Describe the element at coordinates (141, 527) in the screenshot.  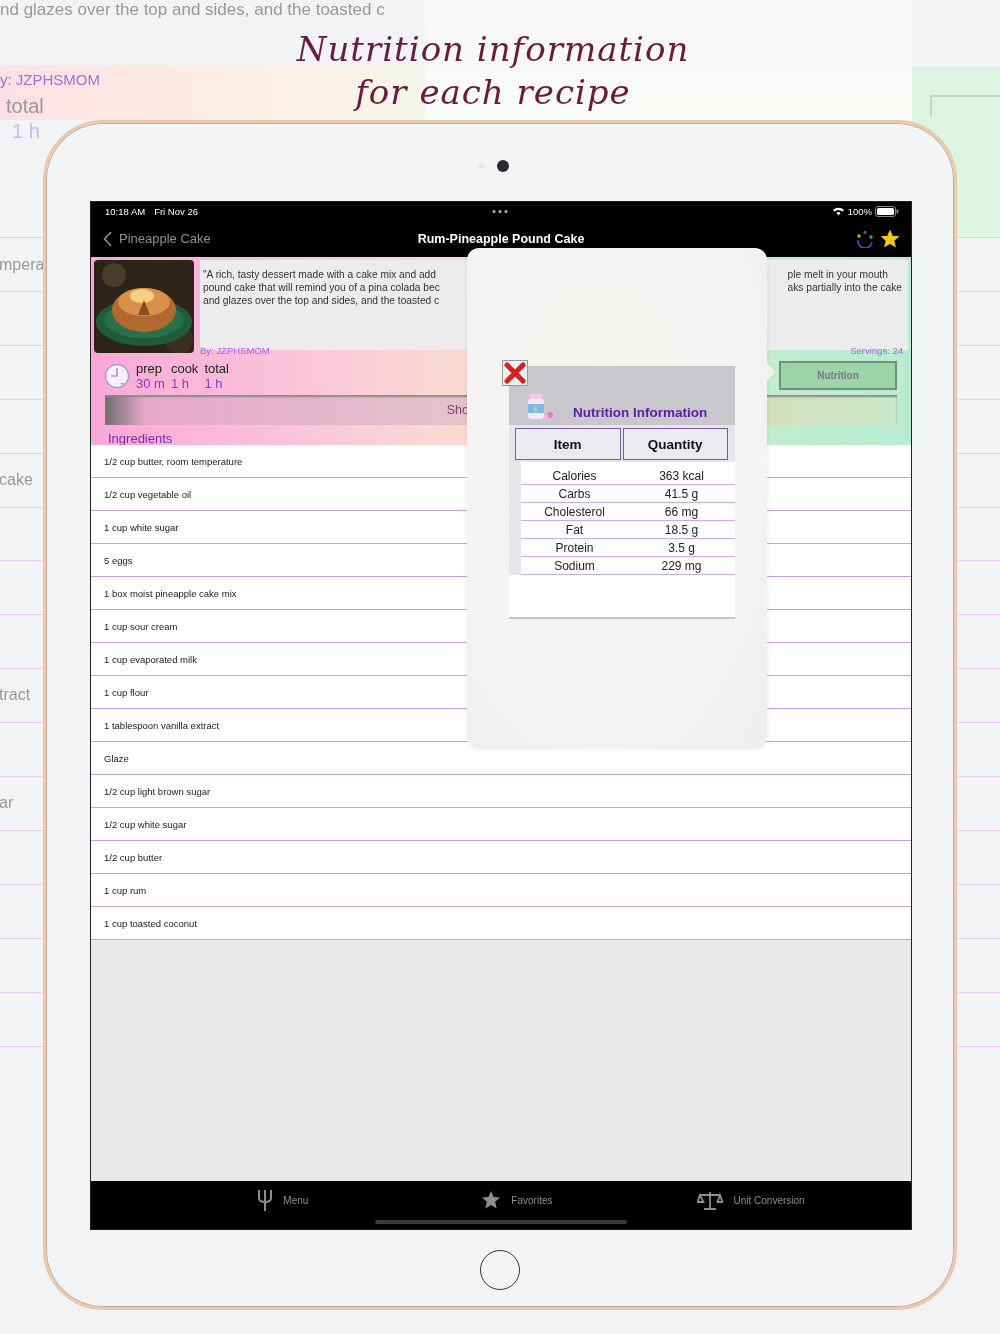
I see `ingredient-text: 1 cup white sugar` at that location.